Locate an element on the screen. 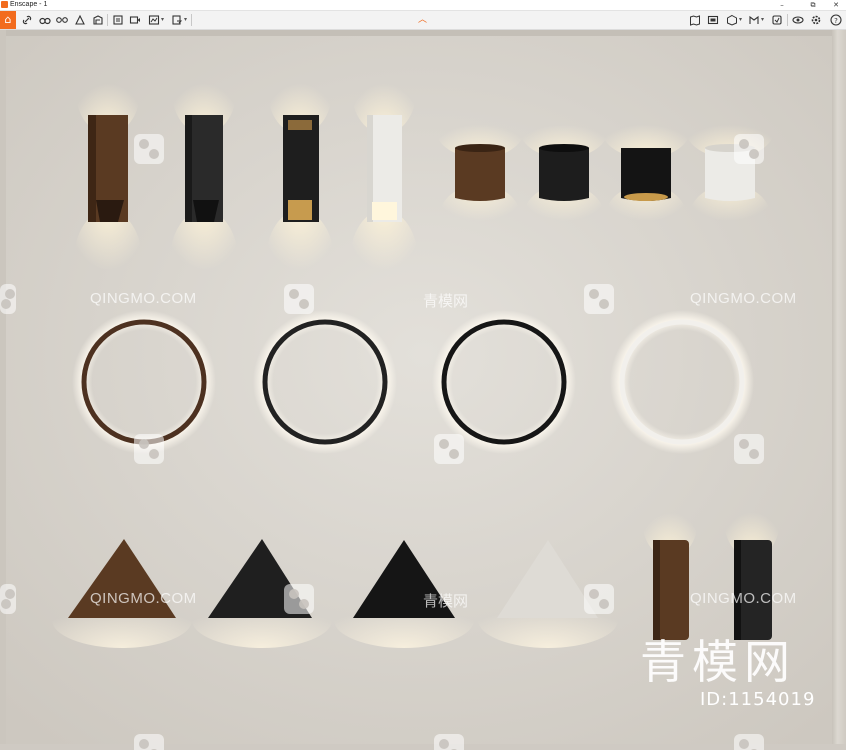 Image resolution: width=846 pixels, height=750 pixels. fly-icon is located at coordinates (118, 20).